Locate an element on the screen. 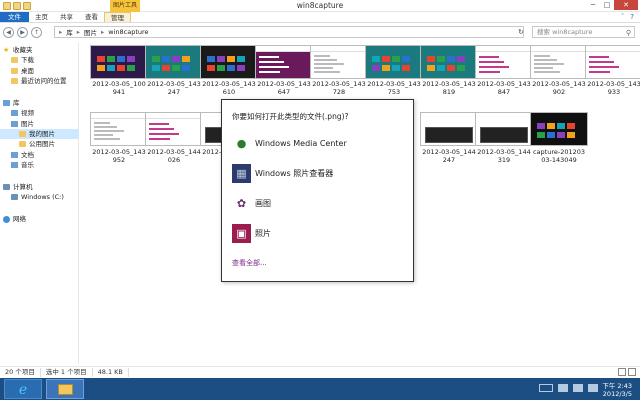 This screenshot has height=400, width=640. sidebar-item: 桌面 is located at coordinates (17, 71).